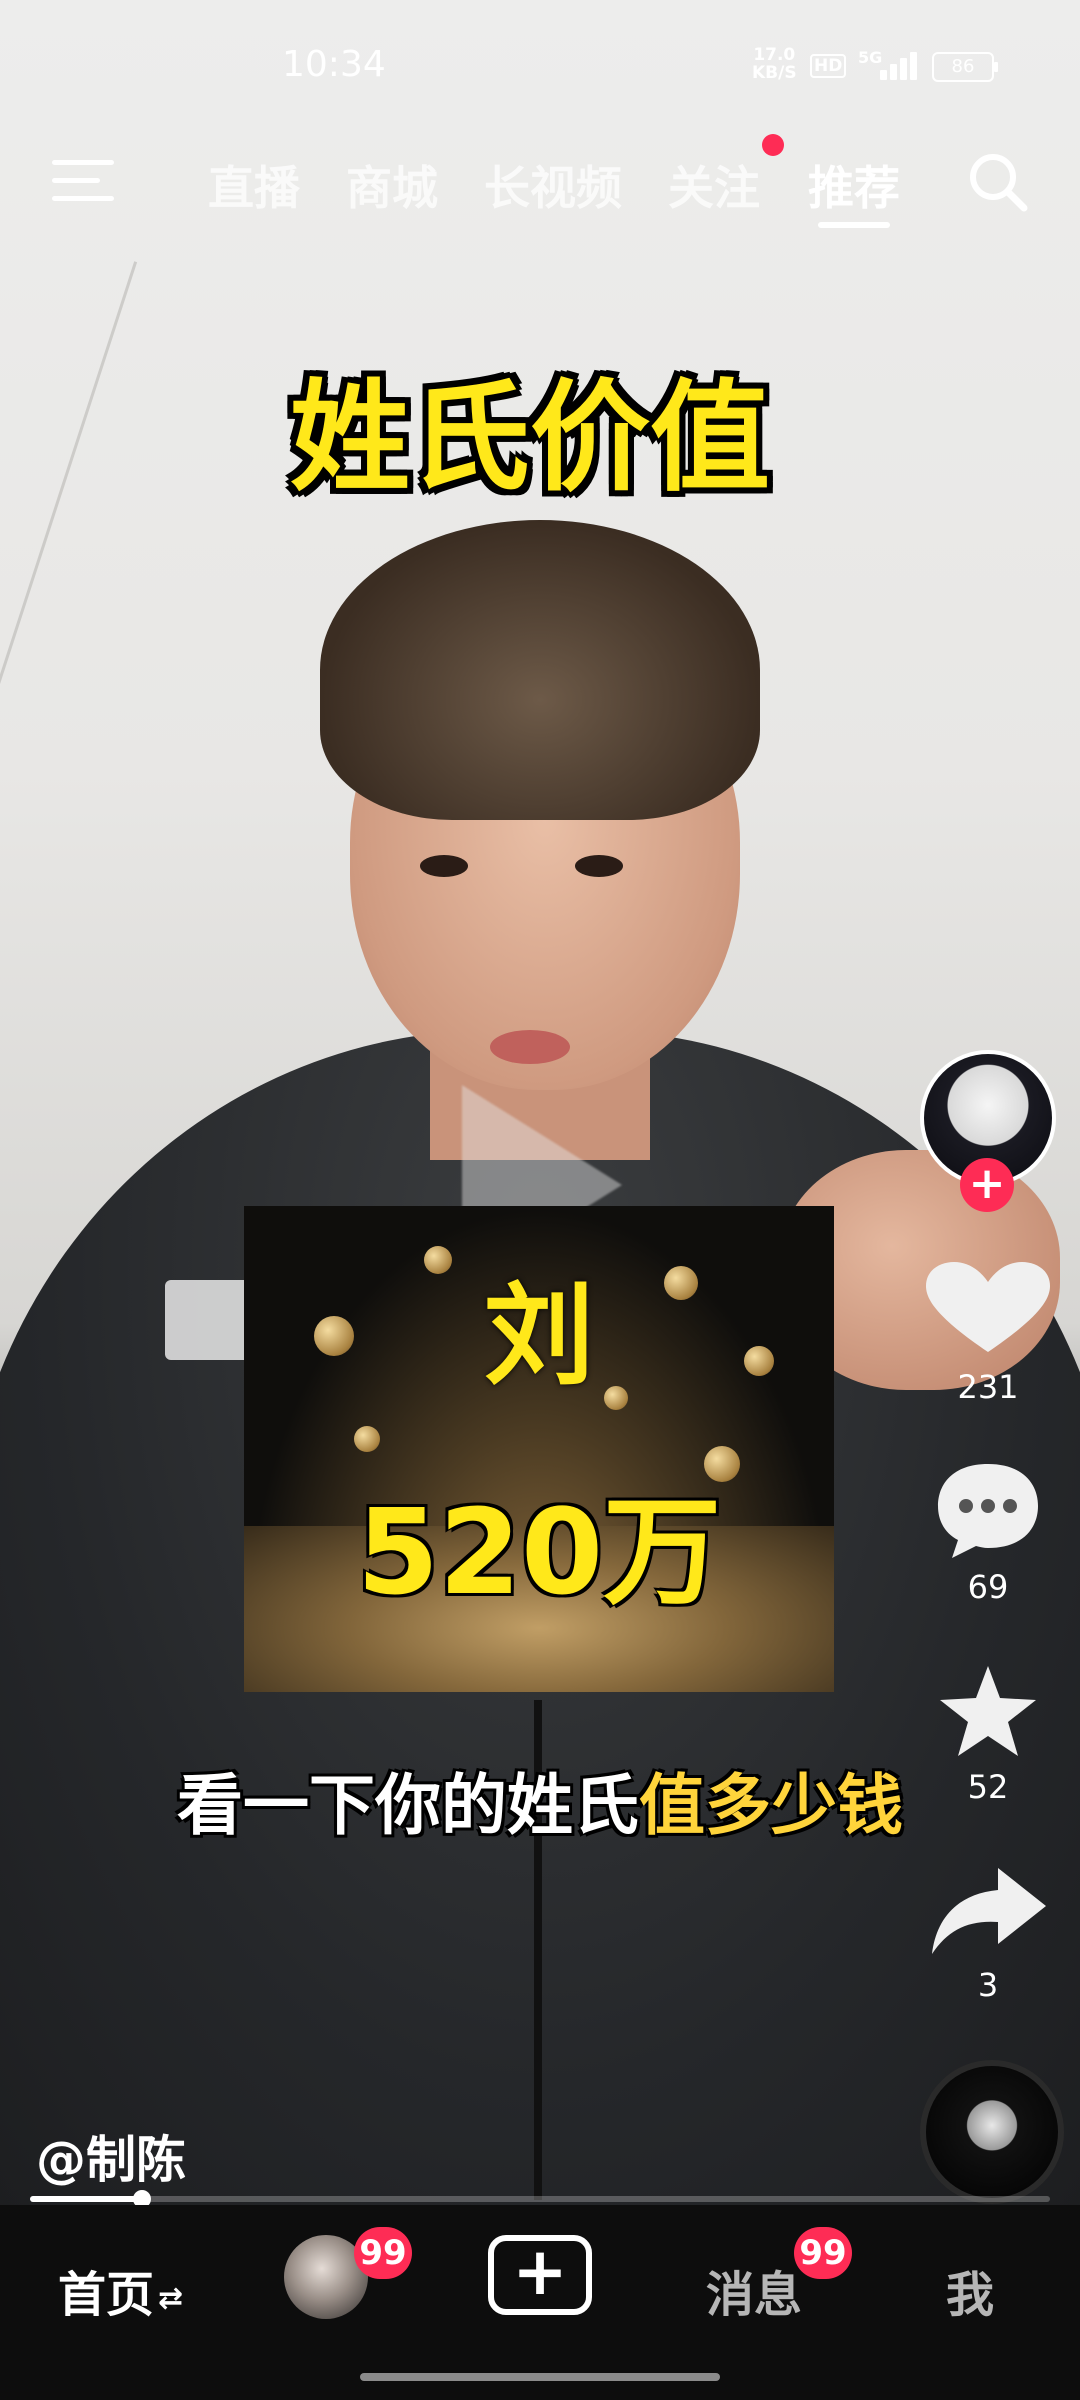 This screenshot has width=1080, height=2400. What do you see at coordinates (823, 2253) in the screenshot?
I see `messages-badge: 99` at bounding box center [823, 2253].